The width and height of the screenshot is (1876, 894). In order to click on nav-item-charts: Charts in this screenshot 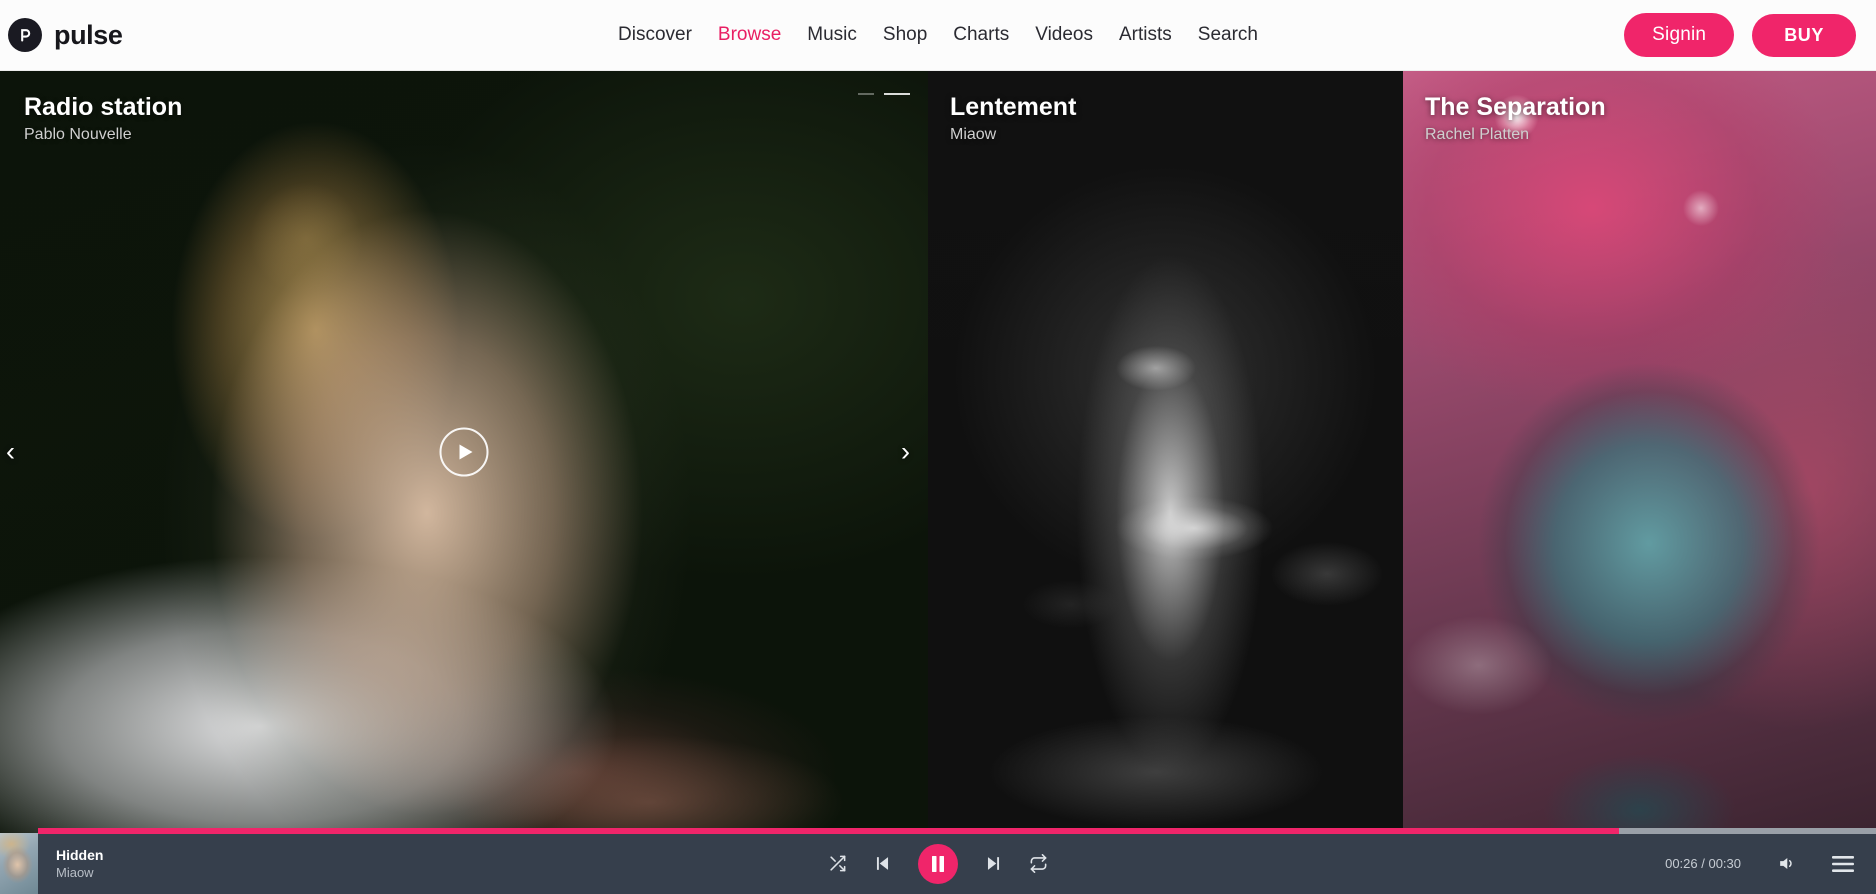, I will do `click(981, 35)`.